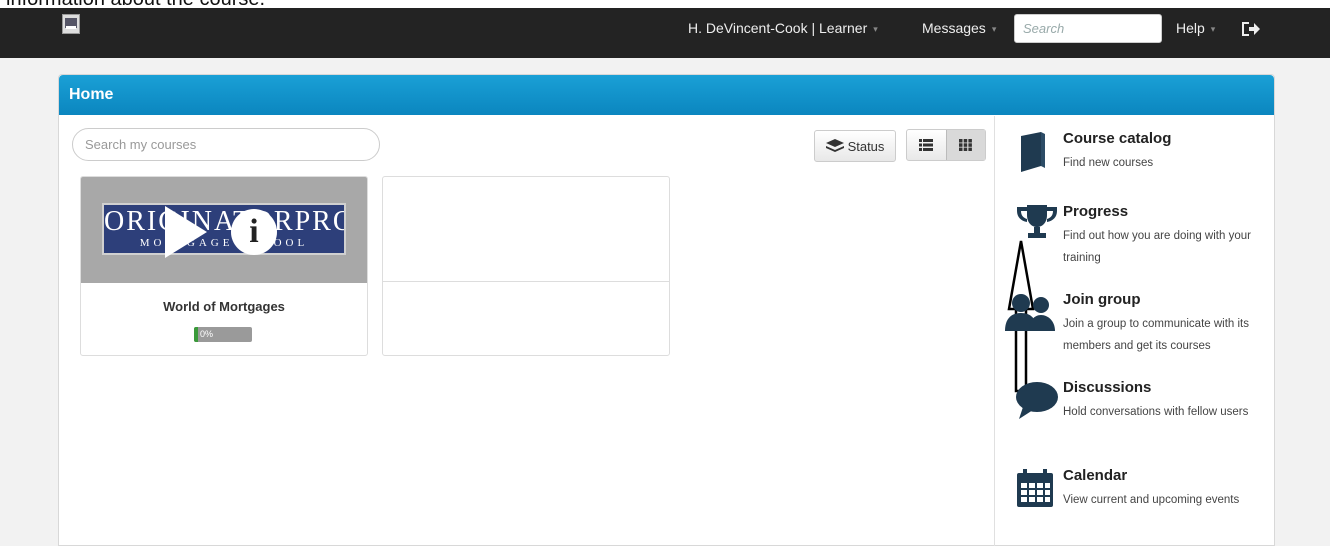 The image size is (1330, 546). I want to click on grid-view-icon, so click(966, 145).